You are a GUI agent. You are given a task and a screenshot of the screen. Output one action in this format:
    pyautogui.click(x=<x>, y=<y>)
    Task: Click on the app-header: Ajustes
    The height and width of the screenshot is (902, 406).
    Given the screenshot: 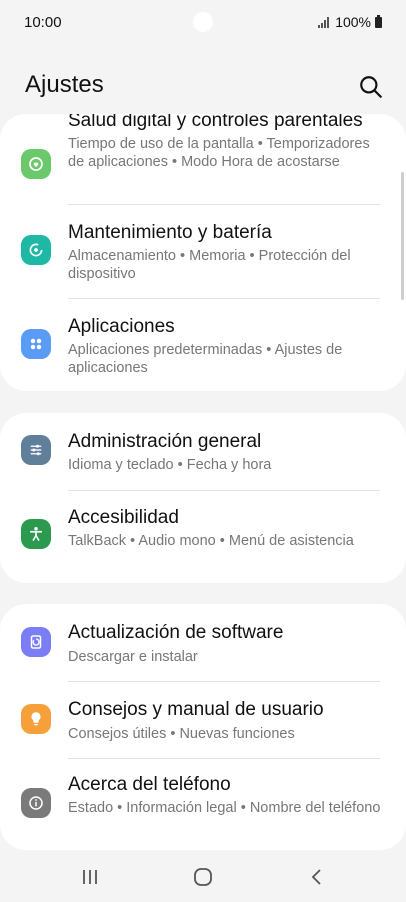 What is the action you would take?
    pyautogui.click(x=203, y=86)
    